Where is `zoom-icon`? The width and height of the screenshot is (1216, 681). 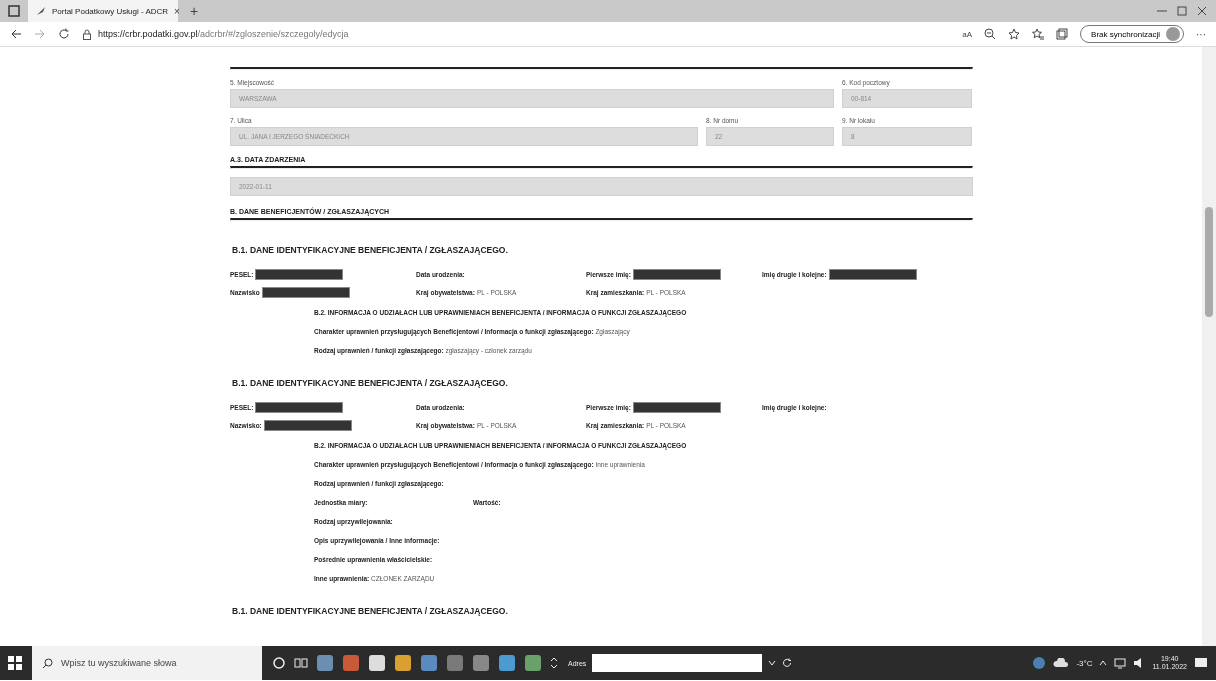
zoom-icon is located at coordinates (990, 34).